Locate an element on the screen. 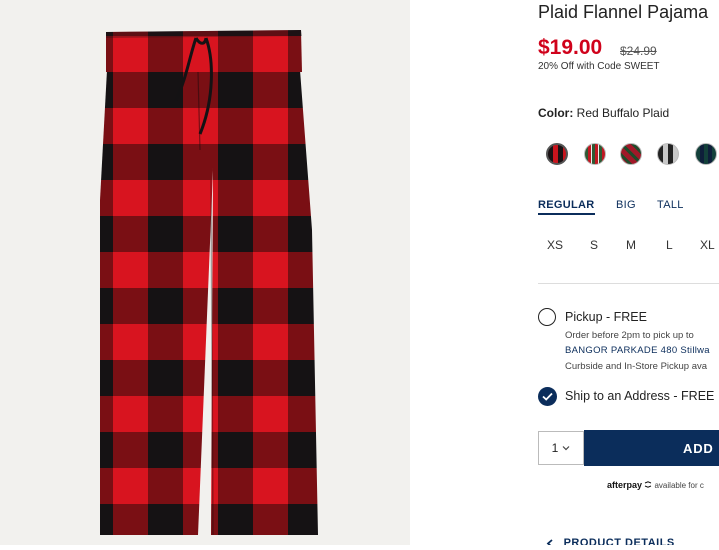 This screenshot has height=550, width=719. promo-text: 20% Off with Code SWEET is located at coordinates (599, 66).